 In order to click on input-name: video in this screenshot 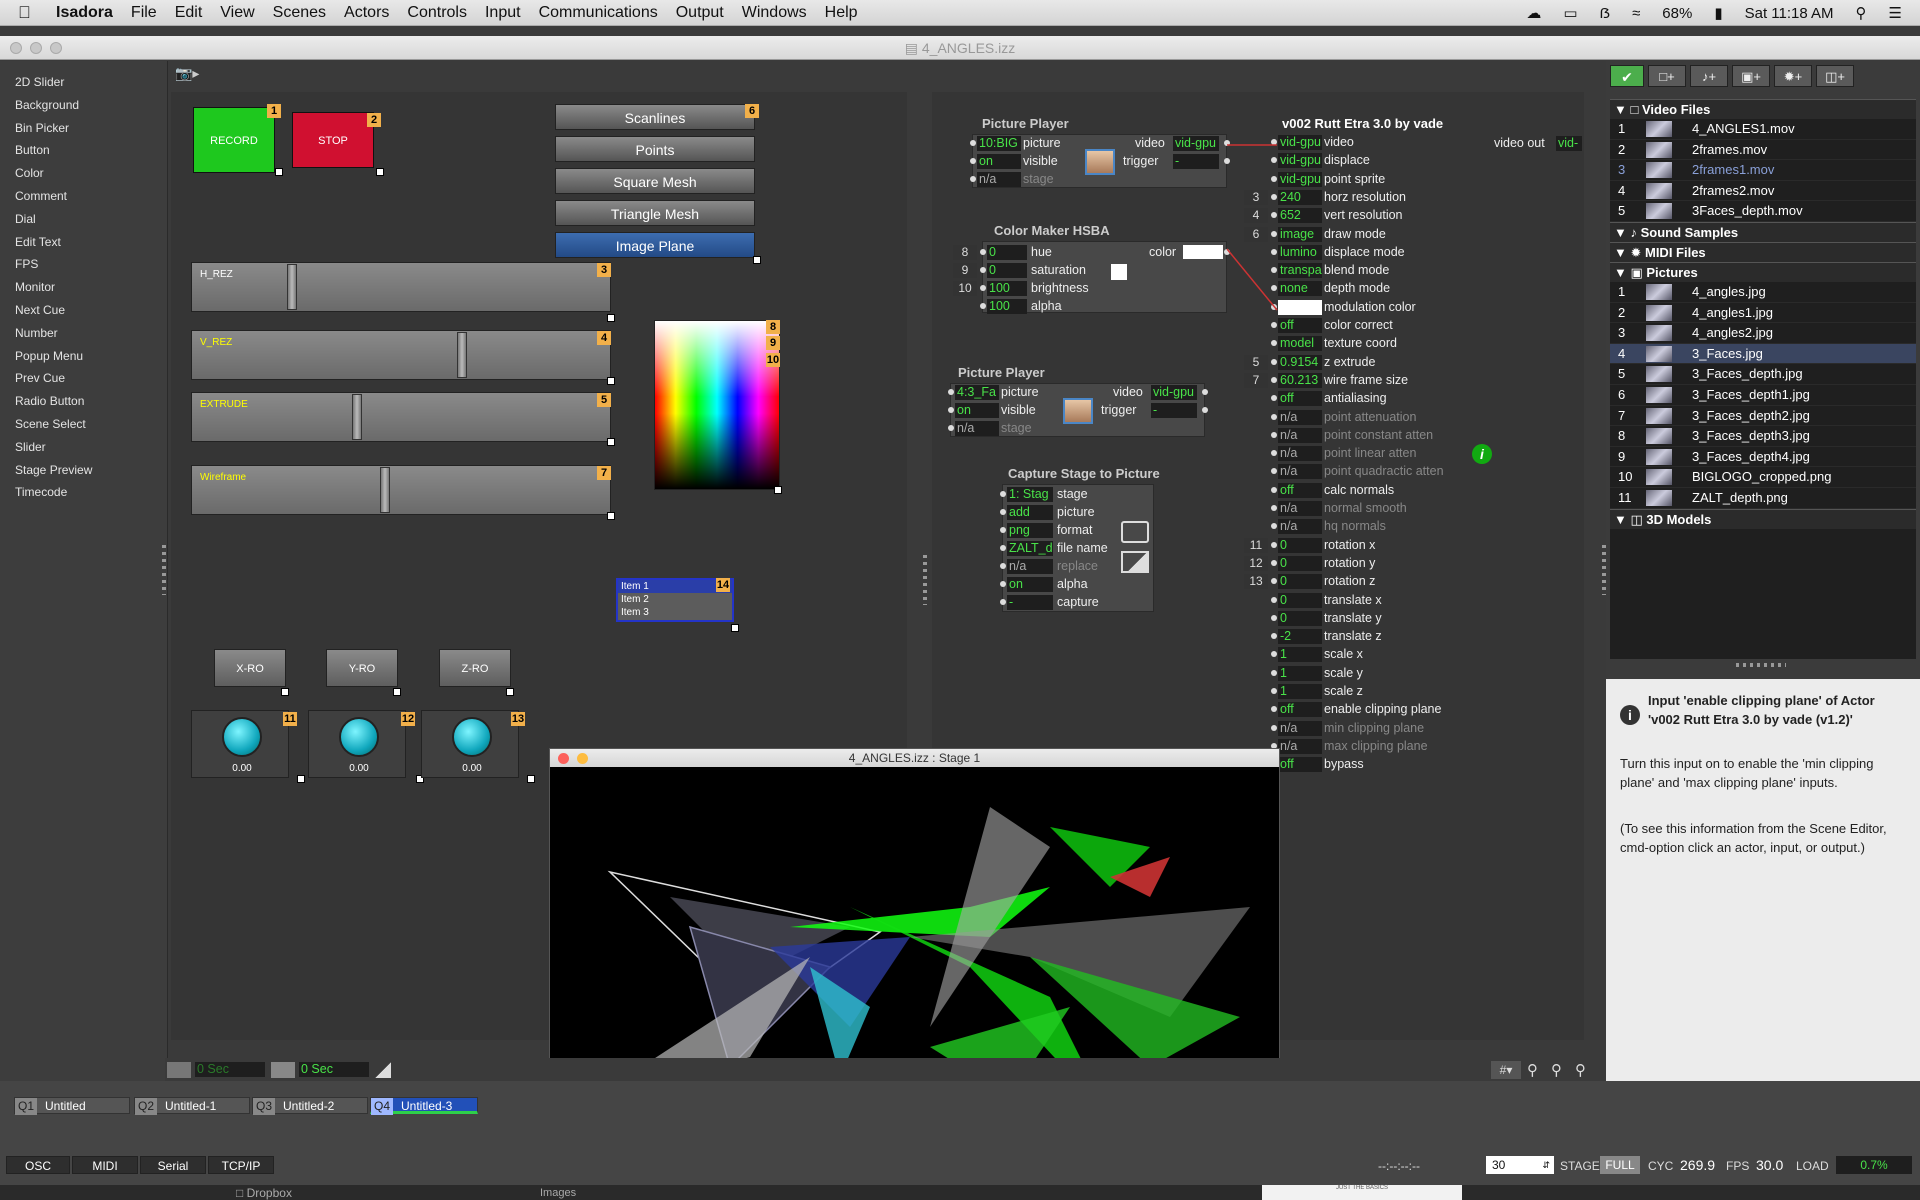, I will do `click(1339, 142)`.